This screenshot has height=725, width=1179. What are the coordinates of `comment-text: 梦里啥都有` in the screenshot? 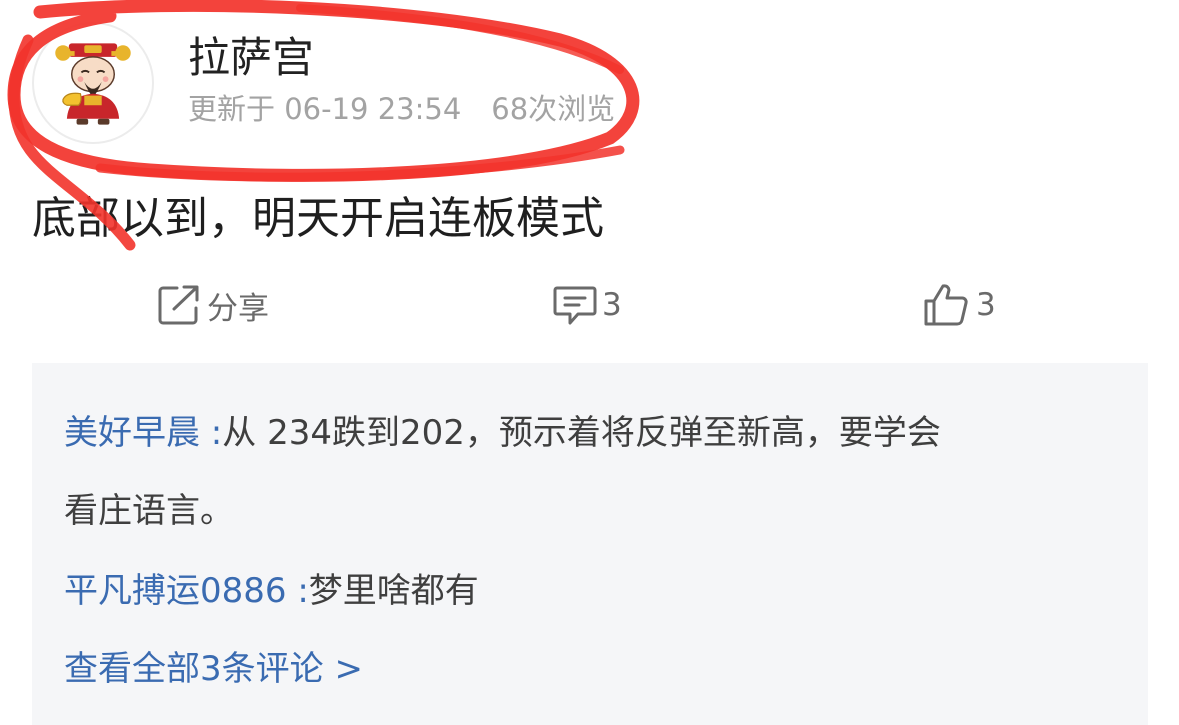 It's located at (393, 591).